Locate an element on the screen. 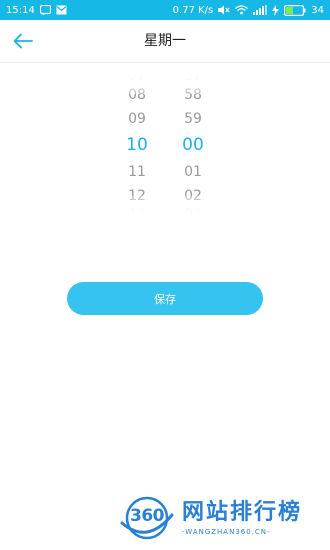 This screenshot has width=330, height=550. back-button is located at coordinates (23, 41).